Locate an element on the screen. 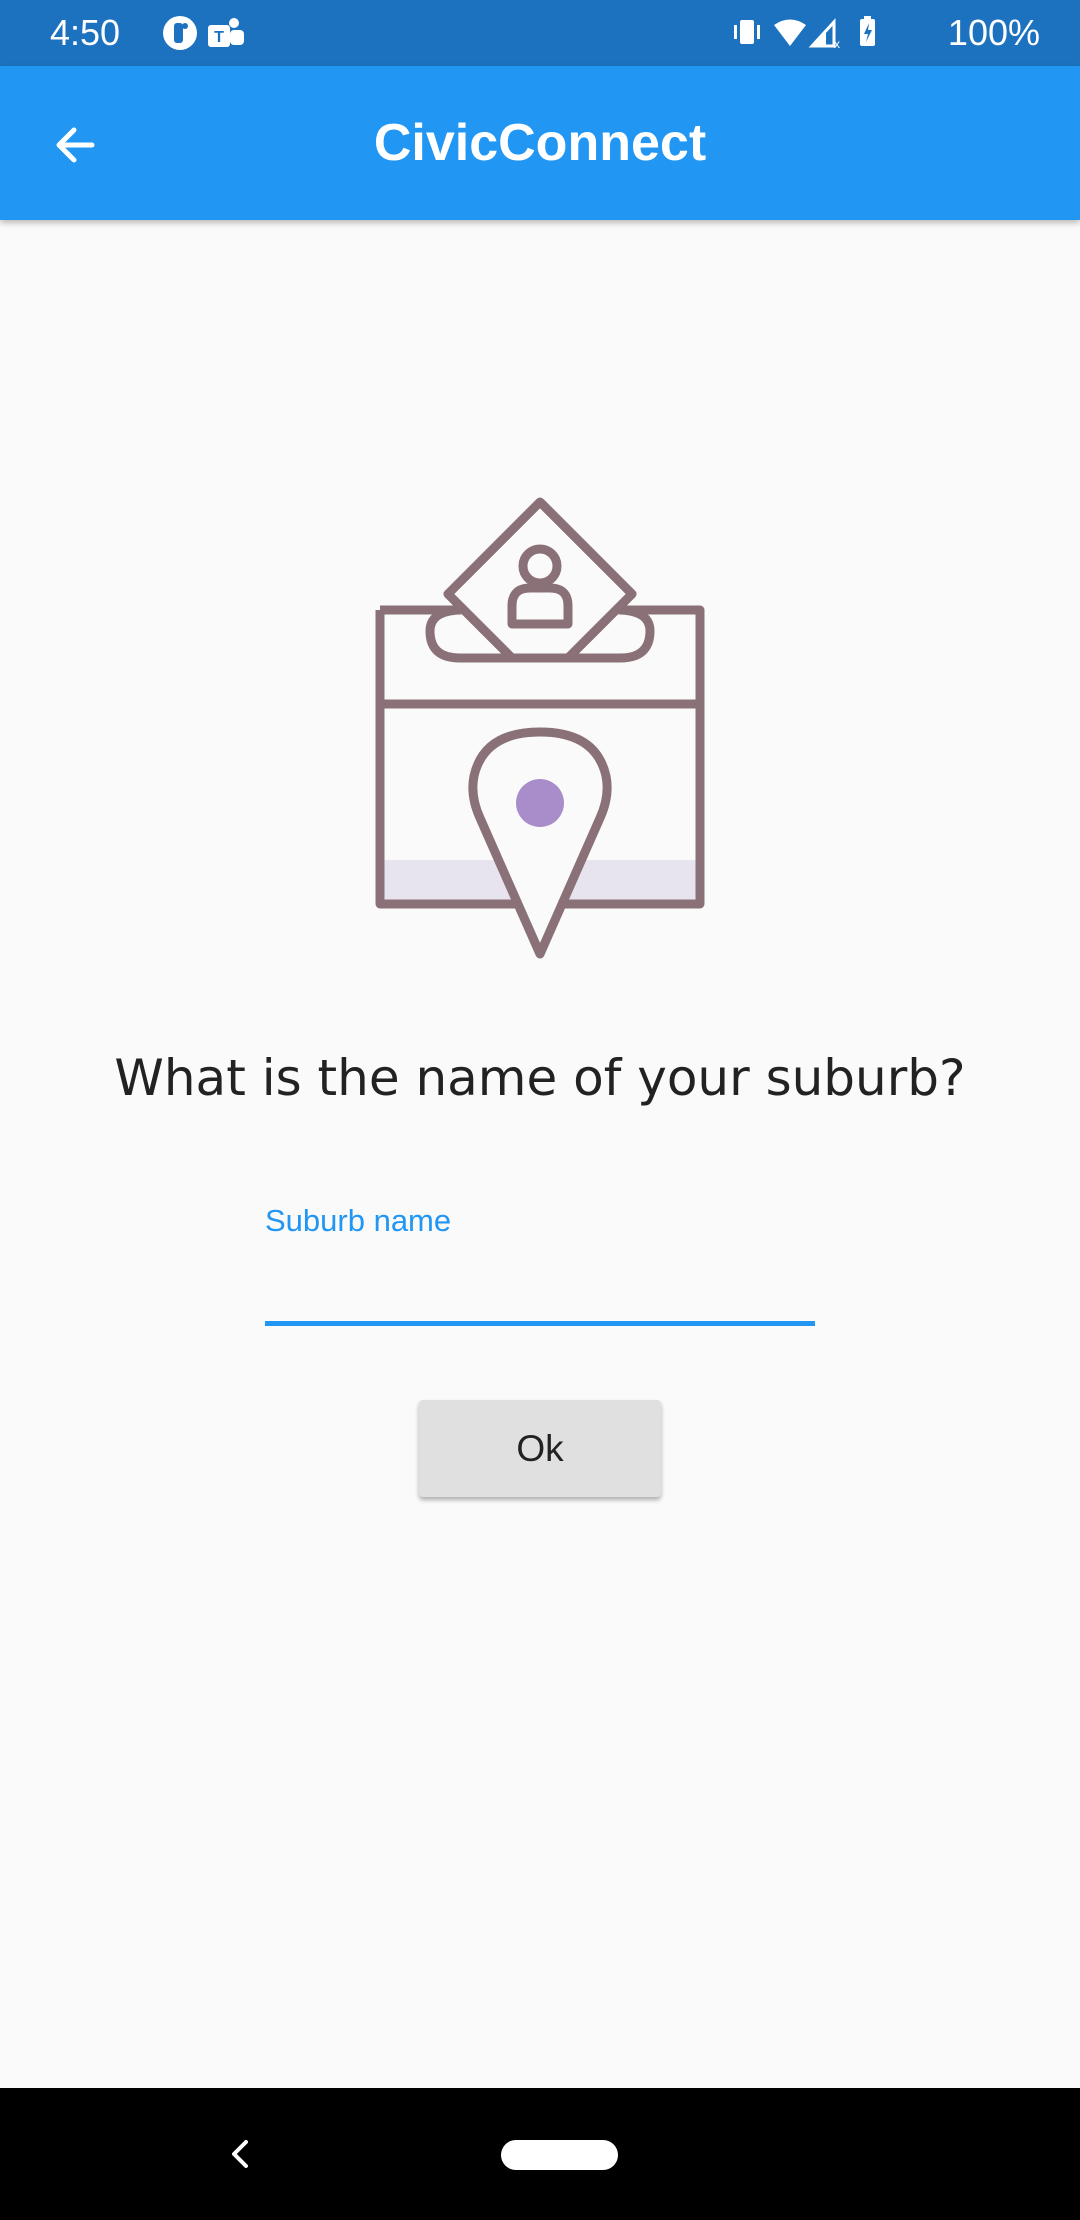 Image resolution: width=1080 pixels, height=2220 pixels. wifi-icon is located at coordinates (790, 32).